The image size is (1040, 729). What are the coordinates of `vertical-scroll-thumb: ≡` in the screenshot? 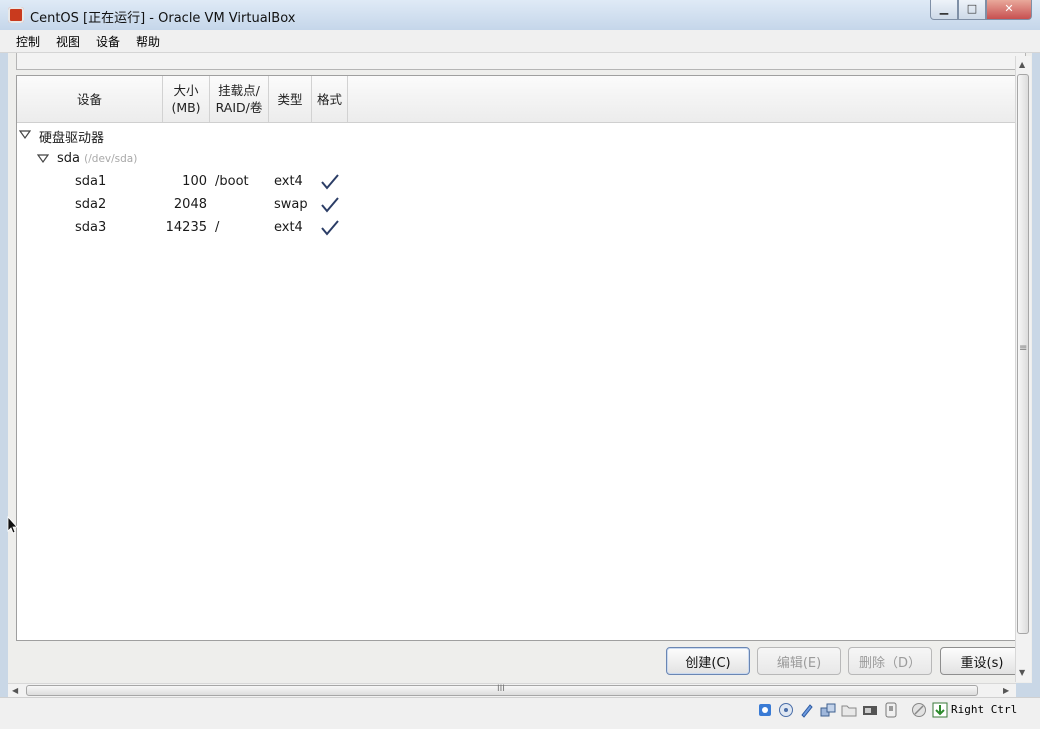 It's located at (1023, 354).